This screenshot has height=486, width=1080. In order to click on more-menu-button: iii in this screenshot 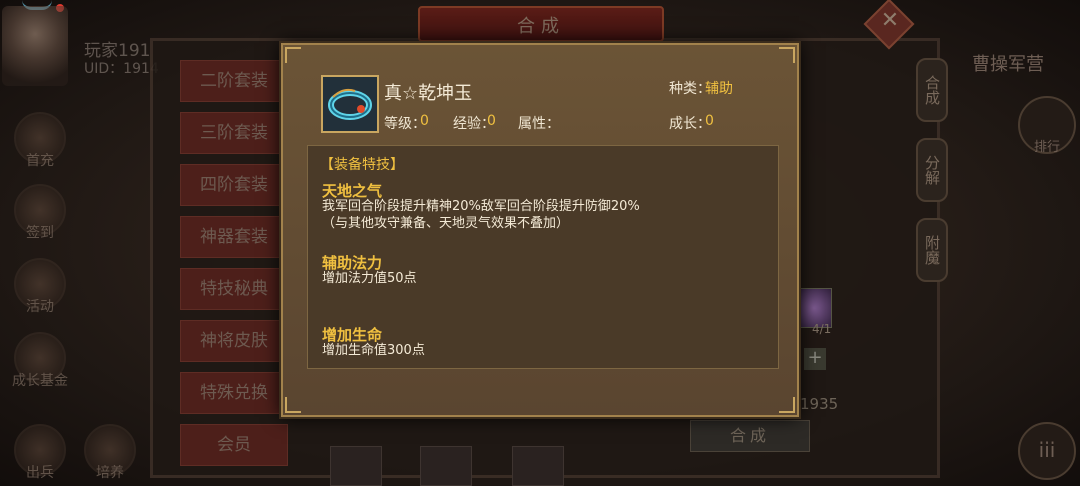, I will do `click(1047, 451)`.